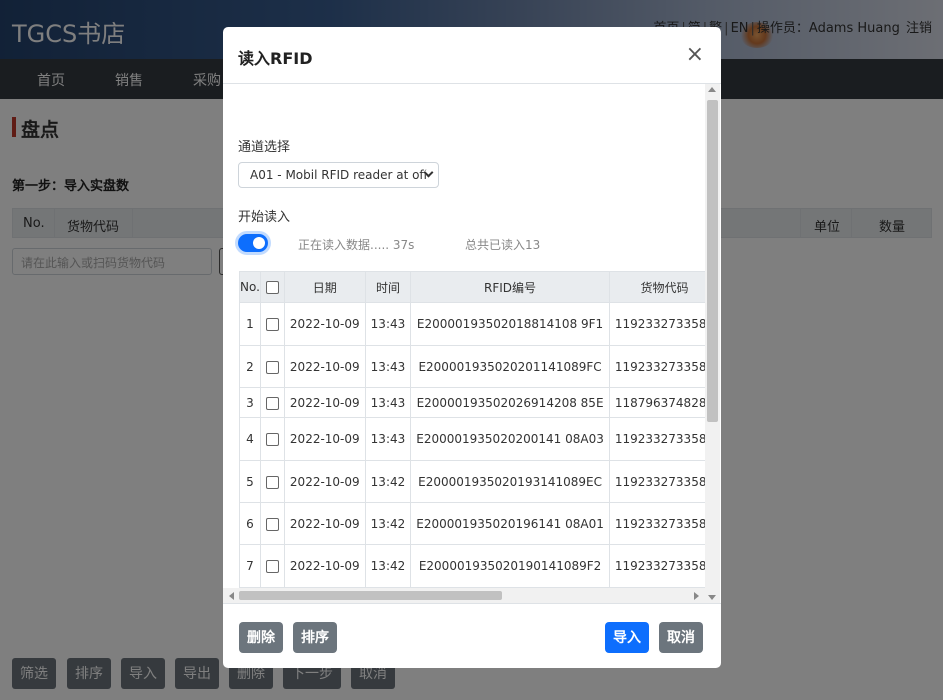  Describe the element at coordinates (231, 596) in the screenshot. I see `scroll-left-icon` at that location.